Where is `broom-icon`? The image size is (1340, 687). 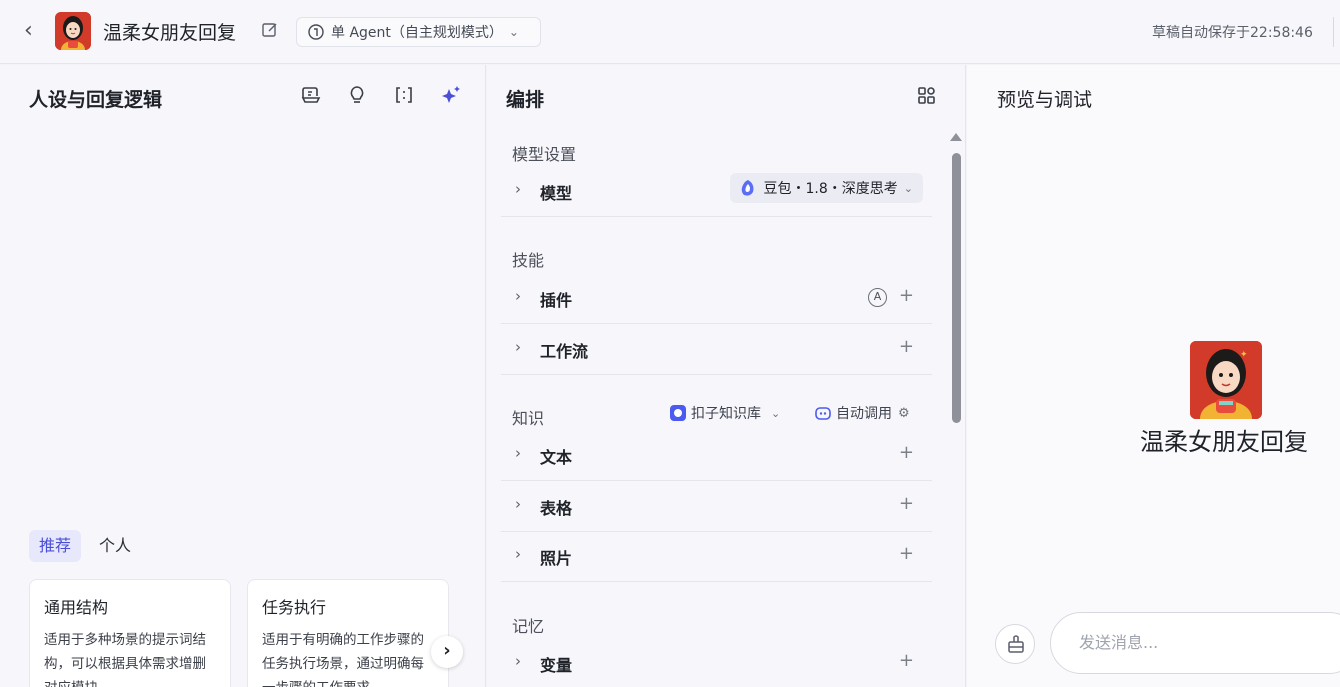
broom-icon is located at coordinates (1016, 644).